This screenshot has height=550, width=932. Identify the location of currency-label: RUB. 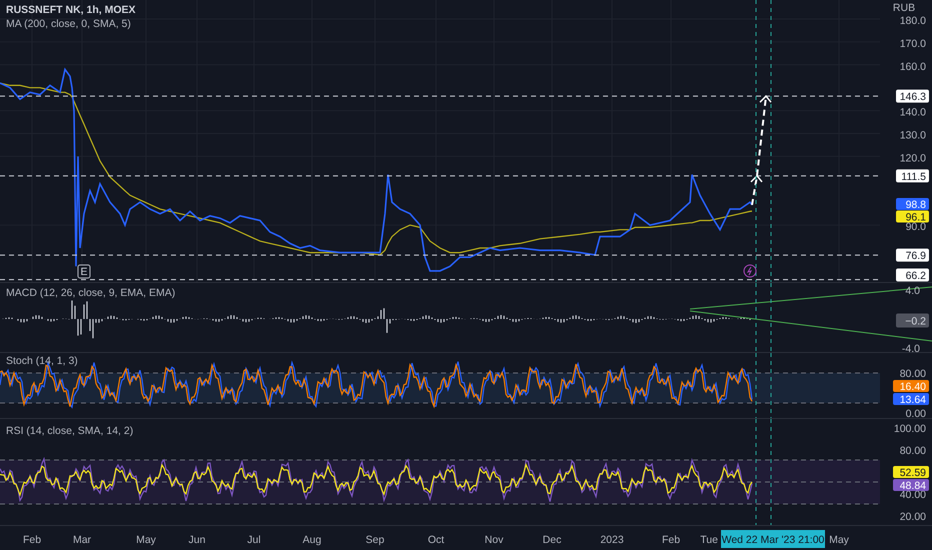
(904, 8).